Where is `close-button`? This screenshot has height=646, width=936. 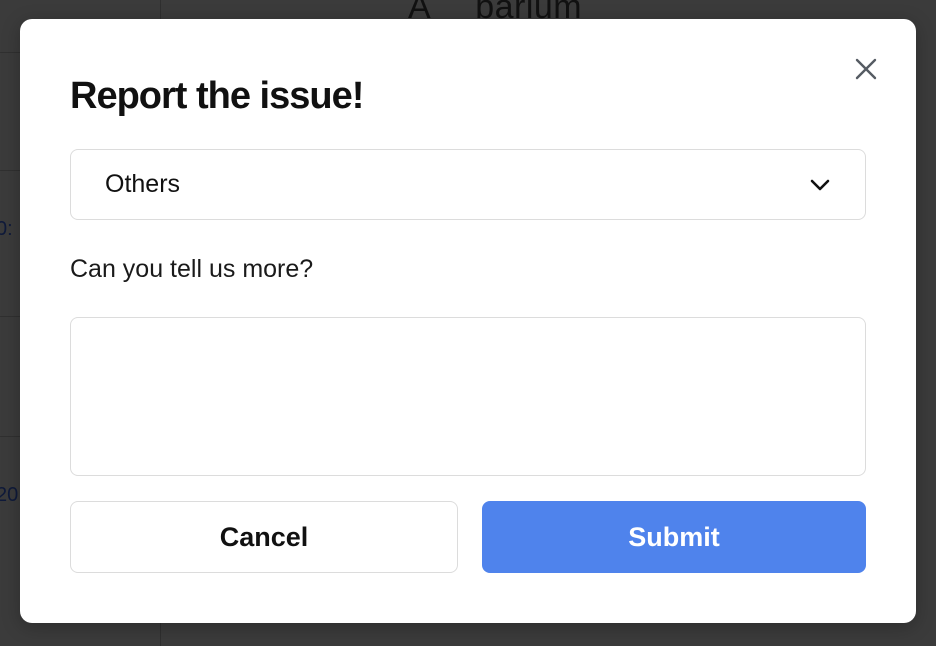 close-button is located at coordinates (866, 69).